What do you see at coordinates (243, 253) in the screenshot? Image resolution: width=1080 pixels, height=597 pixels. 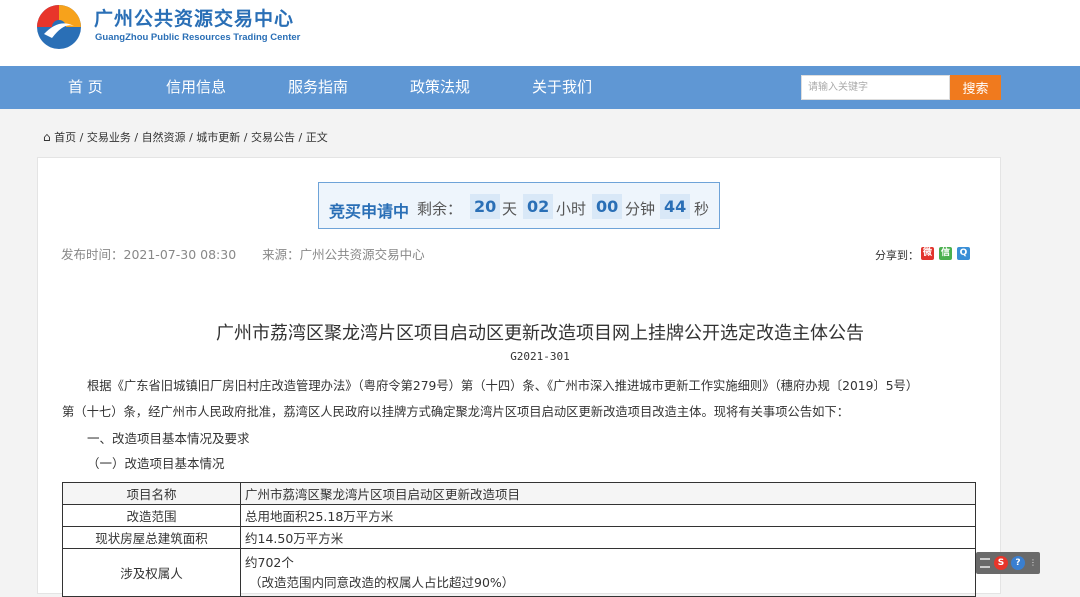 I see `article-meta: 发布时间：2021-07-30 08:30 来源：广州公共资源交易中心` at bounding box center [243, 253].